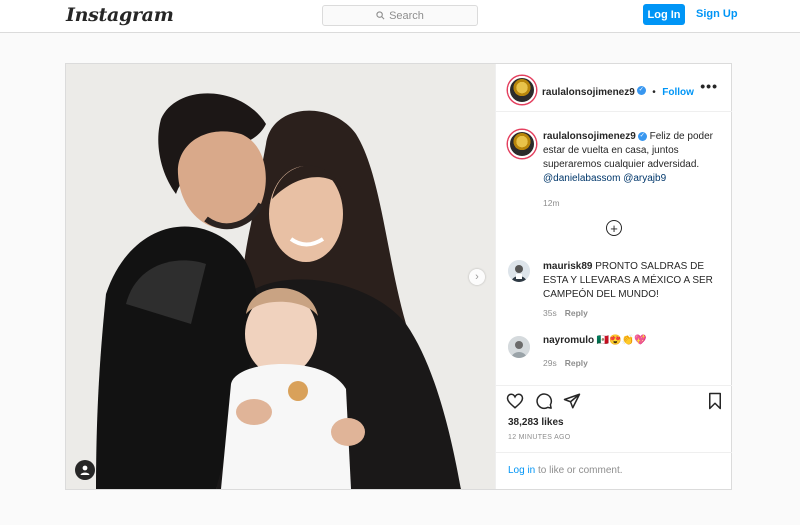 This screenshot has width=800, height=525. I want to click on share-send-icon, so click(572, 401).